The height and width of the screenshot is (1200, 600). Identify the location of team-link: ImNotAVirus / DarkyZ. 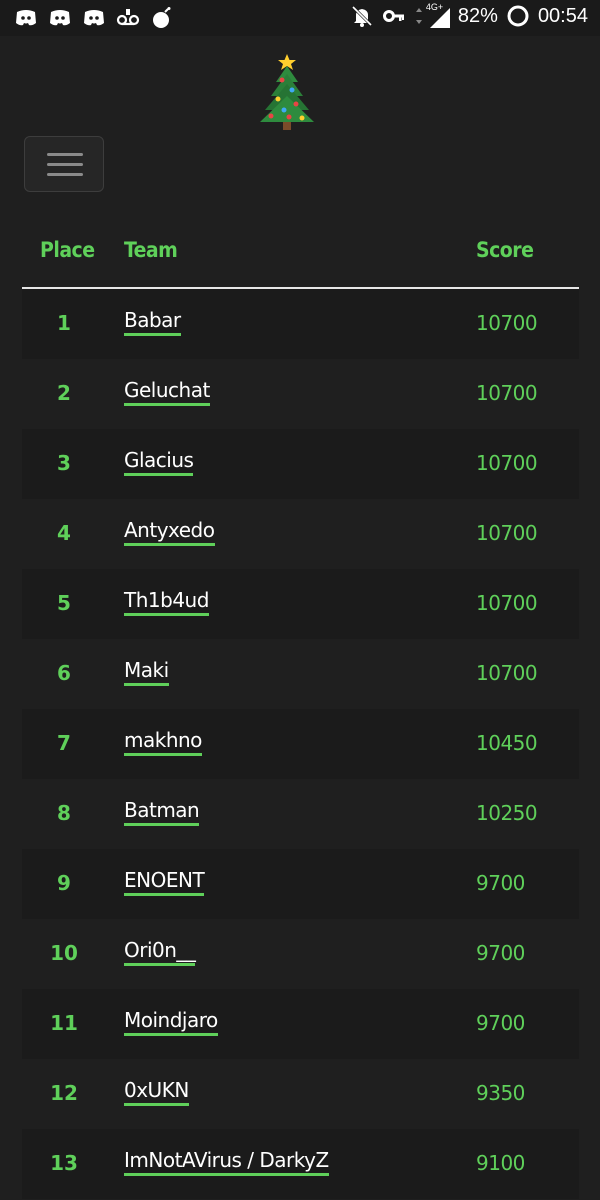
(226, 1162).